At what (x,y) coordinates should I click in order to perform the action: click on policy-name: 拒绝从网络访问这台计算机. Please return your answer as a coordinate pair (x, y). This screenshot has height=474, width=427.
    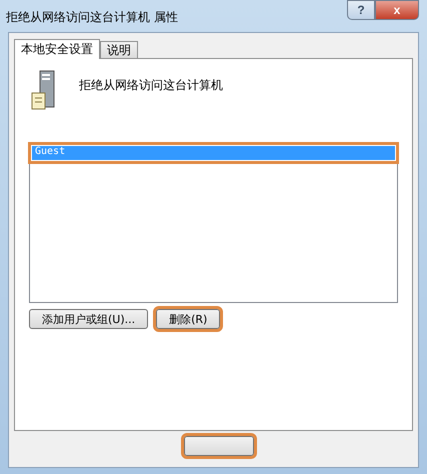
    Looking at the image, I should click on (151, 85).